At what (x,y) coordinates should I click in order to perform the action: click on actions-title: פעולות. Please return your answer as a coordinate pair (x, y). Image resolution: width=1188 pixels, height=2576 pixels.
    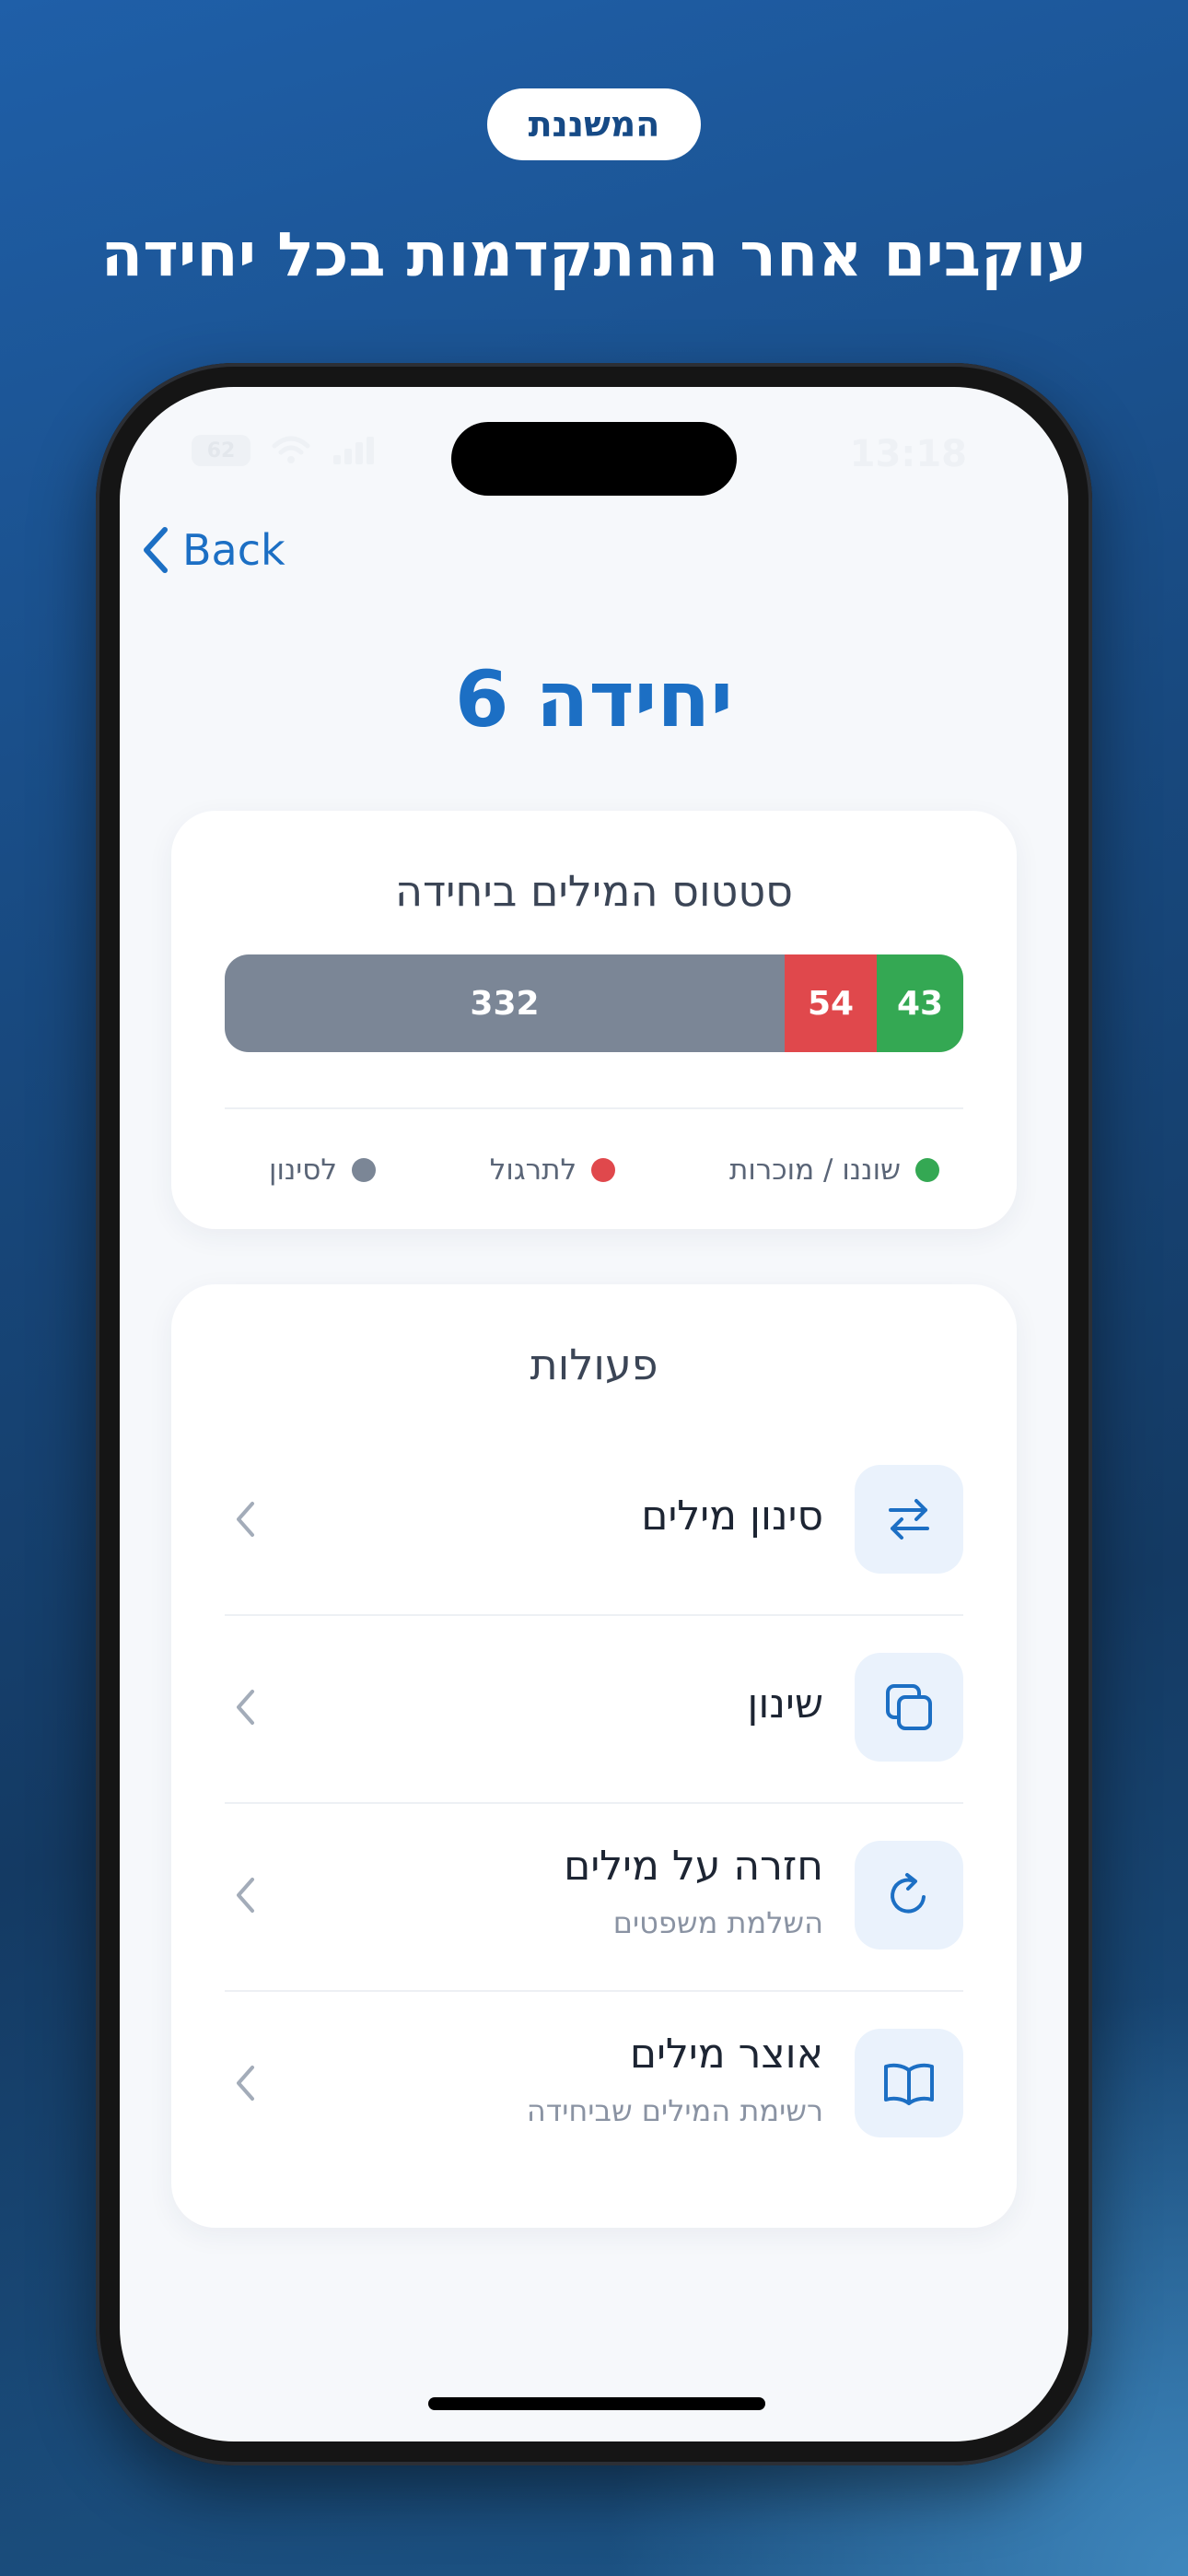
    Looking at the image, I should click on (594, 1364).